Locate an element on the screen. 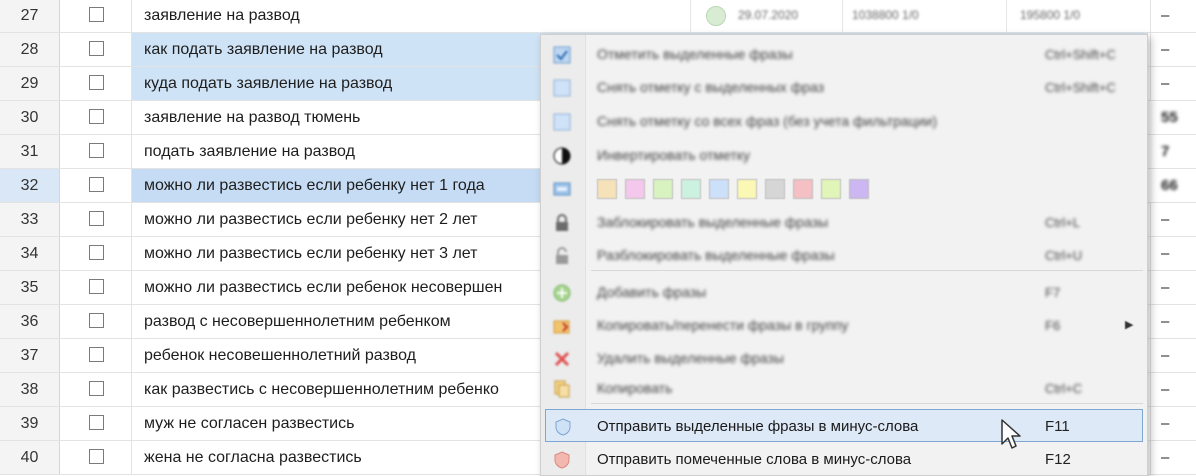 This screenshot has height=476, width=1196. checkbox-checked-icon is located at coordinates (562, 55).